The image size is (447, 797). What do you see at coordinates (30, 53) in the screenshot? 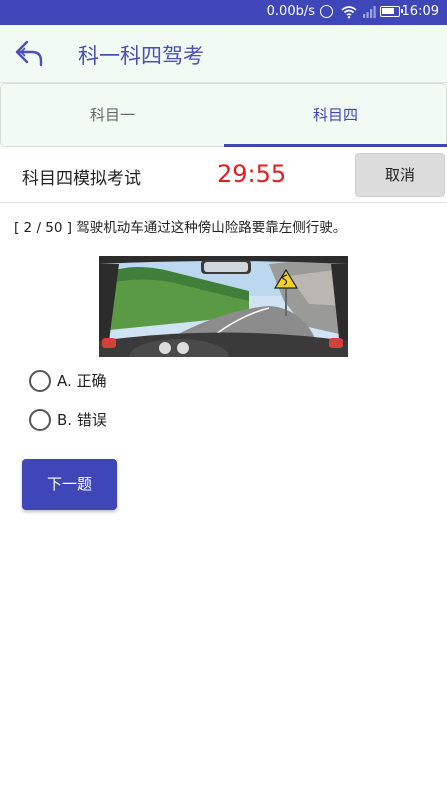
I see `back-arrow-icon` at bounding box center [30, 53].